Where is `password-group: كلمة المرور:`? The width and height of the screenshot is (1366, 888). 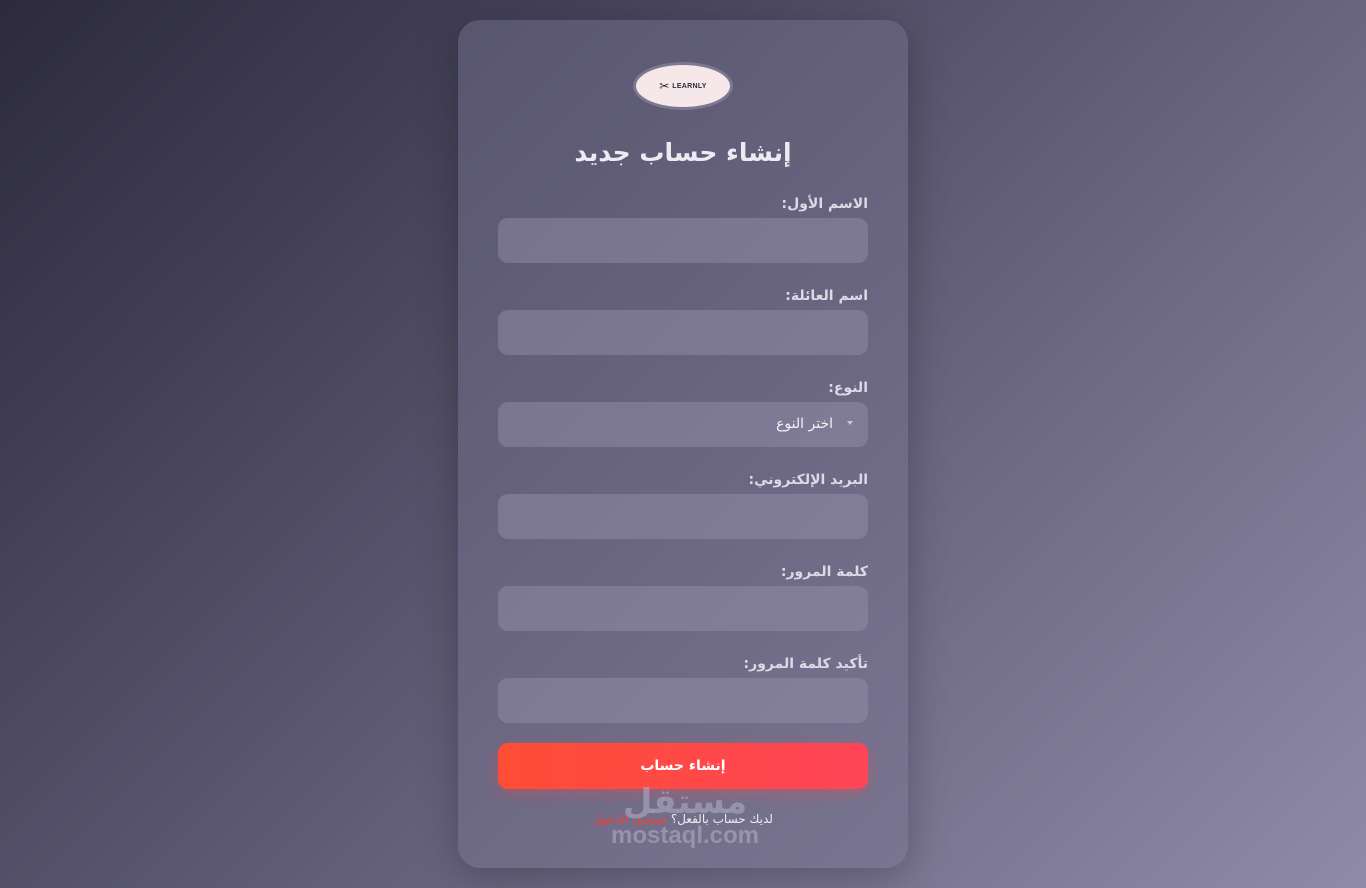 password-group: كلمة المرور: is located at coordinates (683, 596).